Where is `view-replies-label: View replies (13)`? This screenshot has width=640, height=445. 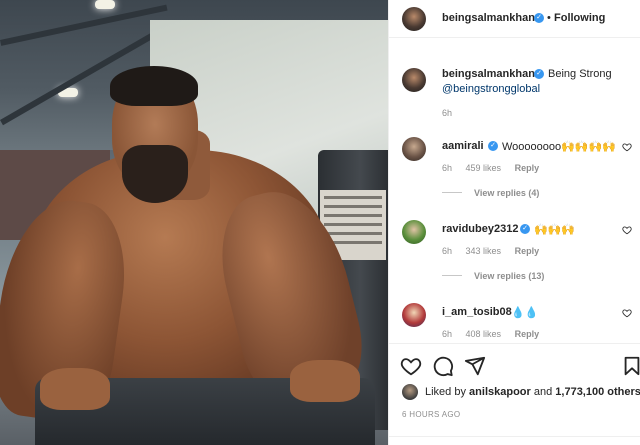 view-replies-label: View replies (13) is located at coordinates (509, 276).